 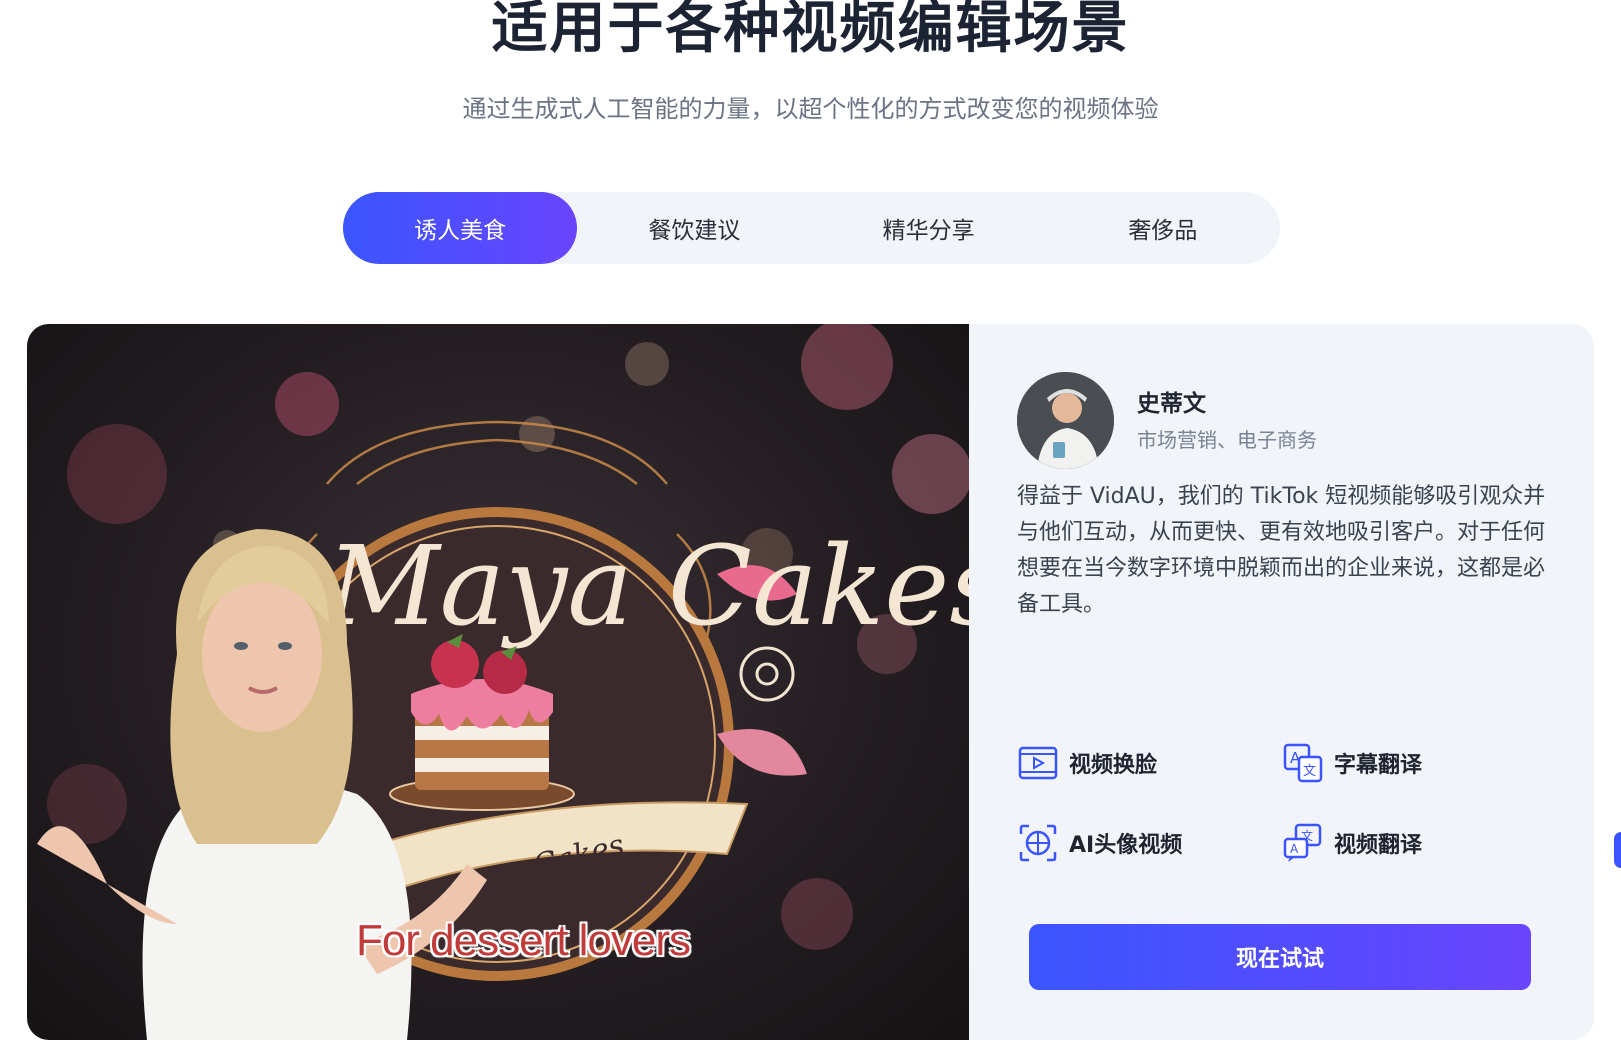 What do you see at coordinates (1126, 845) in the screenshot?
I see `feature-label: AI头像视频` at bounding box center [1126, 845].